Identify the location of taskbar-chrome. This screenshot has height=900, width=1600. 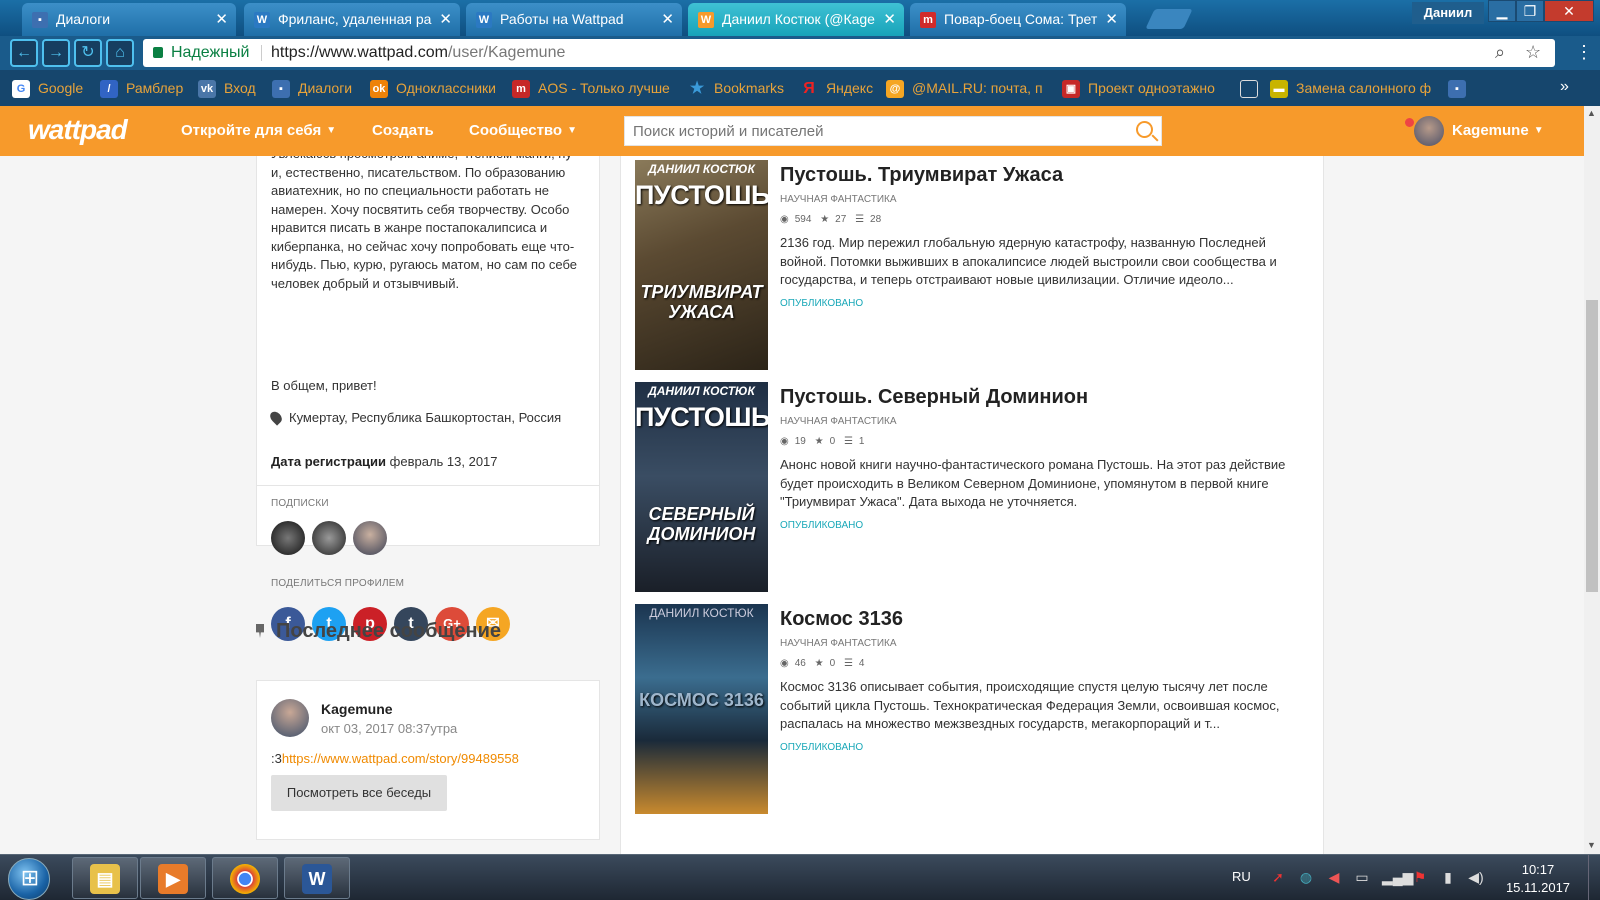
(245, 878).